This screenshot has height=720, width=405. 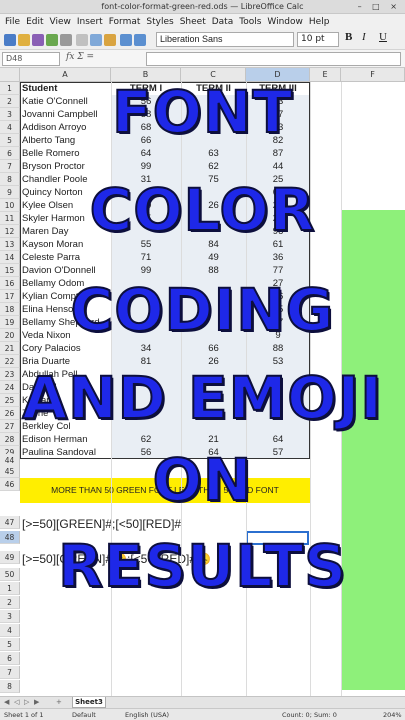 I want to click on row-header: 10, so click(x=10, y=205).